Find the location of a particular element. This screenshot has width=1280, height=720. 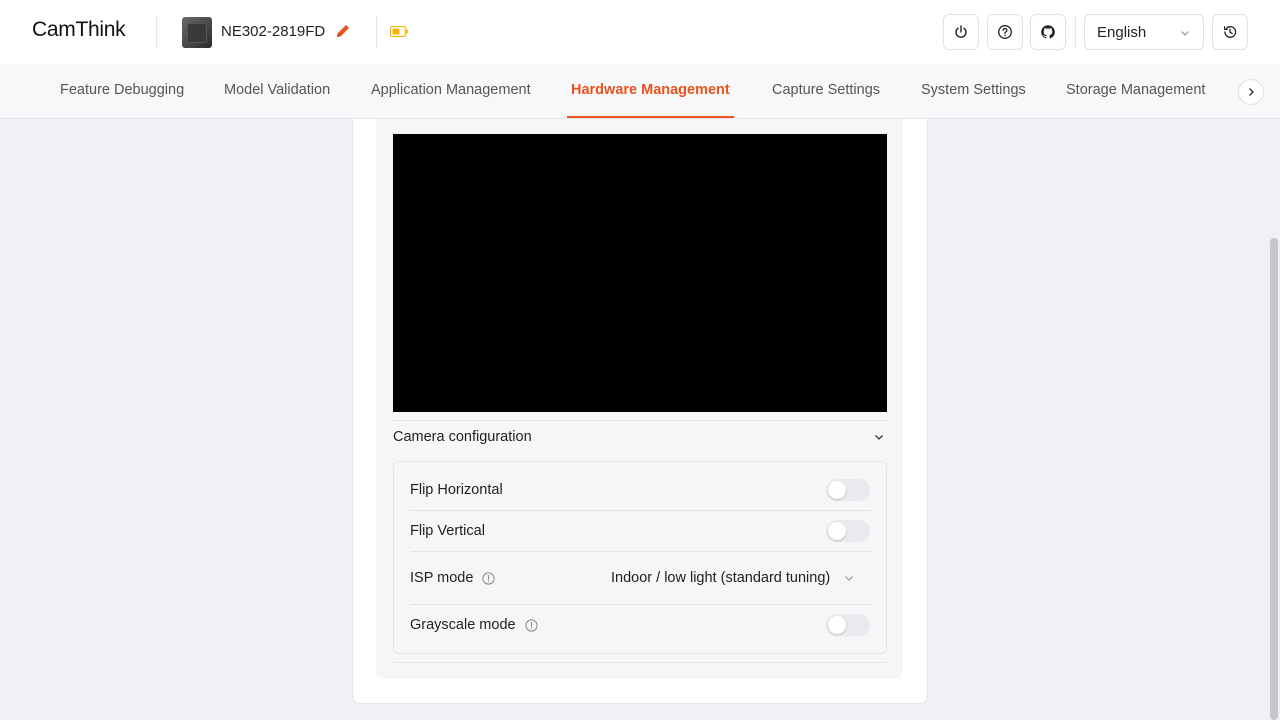

grayscale-mode-toggle is located at coordinates (848, 625).